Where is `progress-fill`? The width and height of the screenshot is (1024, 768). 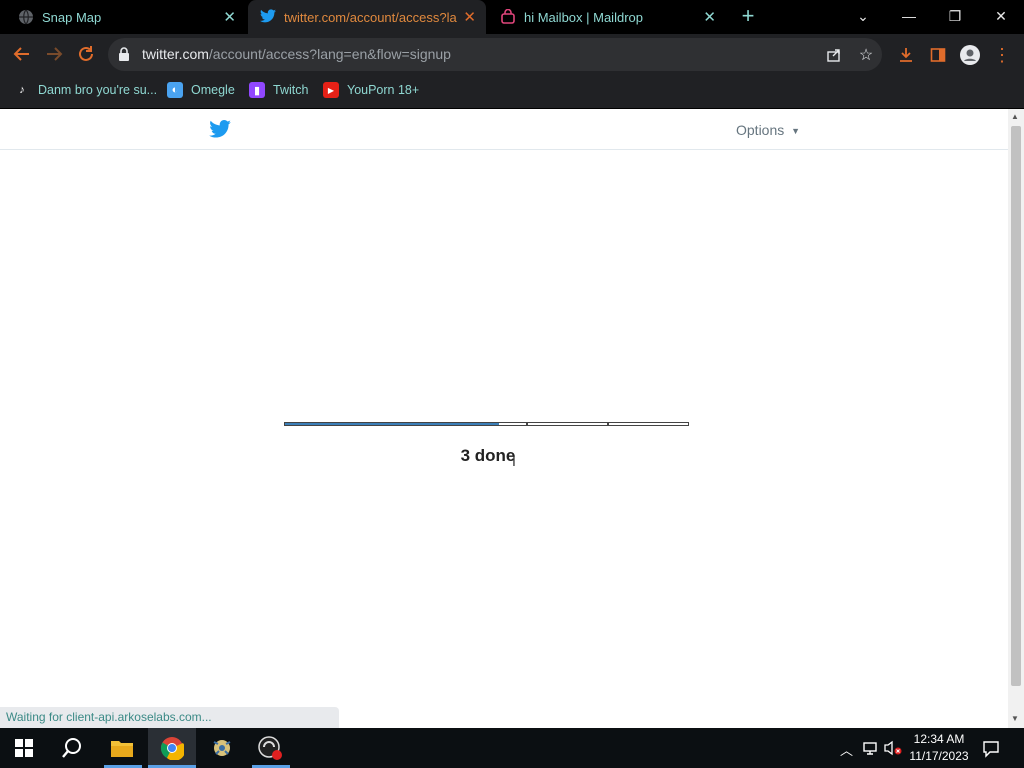 progress-fill is located at coordinates (392, 424).